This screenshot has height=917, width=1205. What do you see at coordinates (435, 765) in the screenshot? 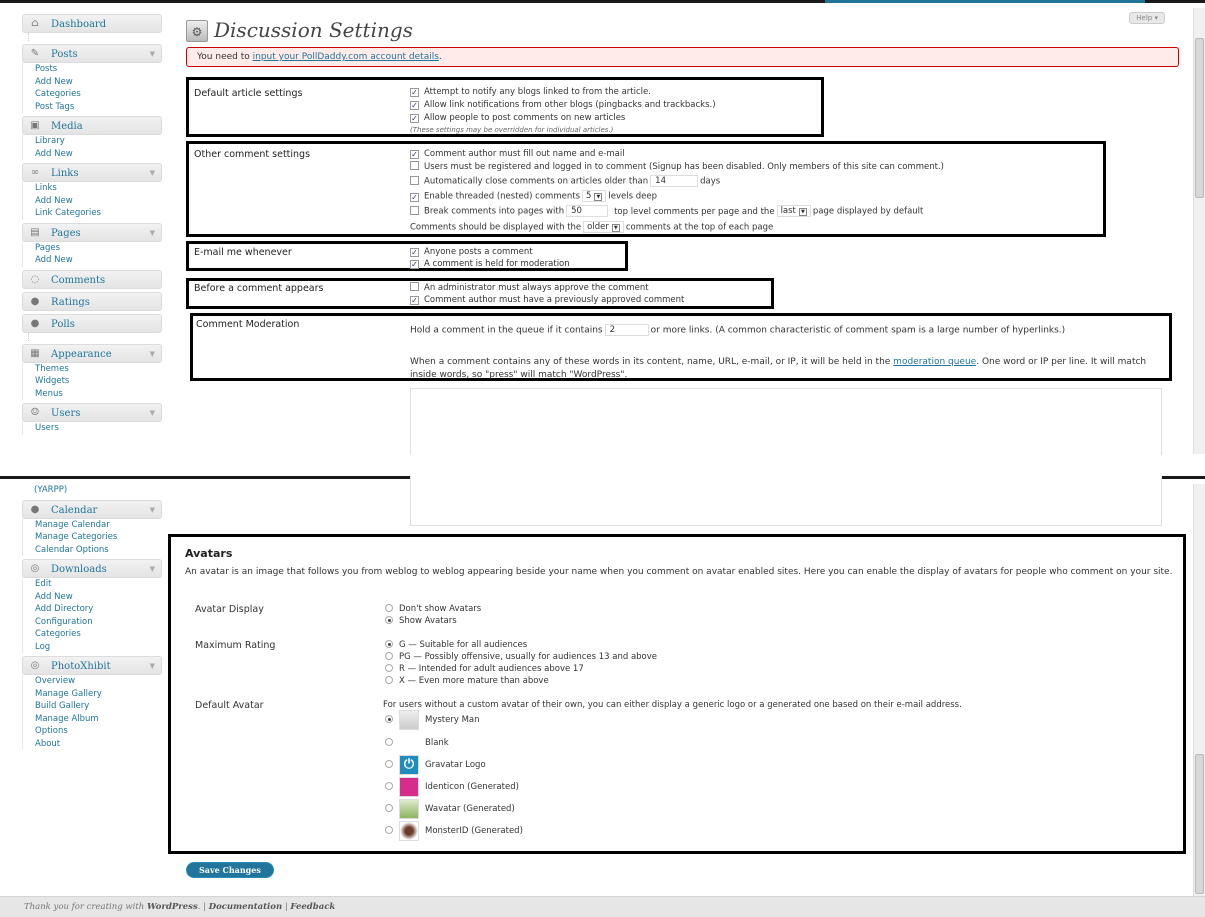
I see `avatar-gravatar-logo-option: ⏻ Gravatar Logo` at bounding box center [435, 765].